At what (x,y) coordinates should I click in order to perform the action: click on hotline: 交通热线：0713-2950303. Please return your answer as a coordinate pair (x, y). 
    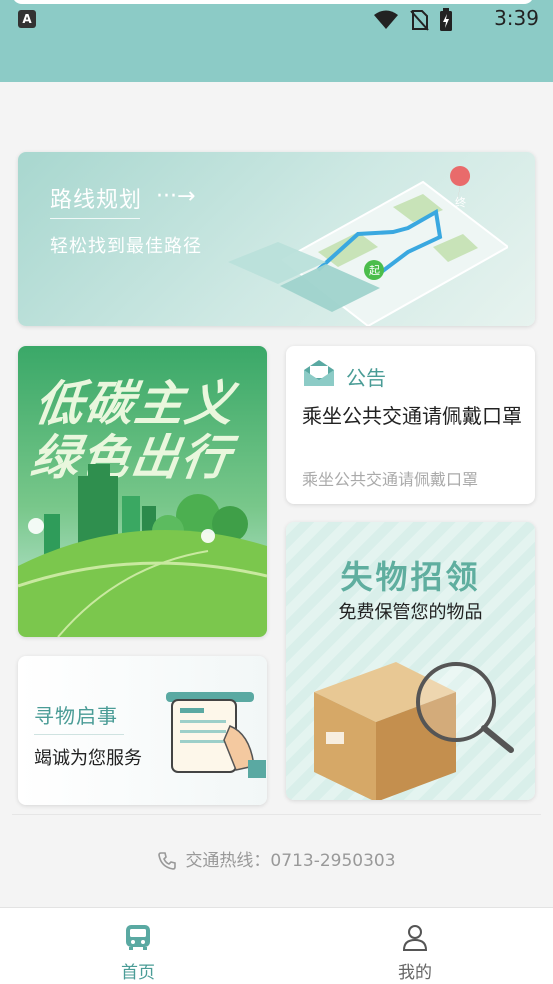
    Looking at the image, I should click on (276, 858).